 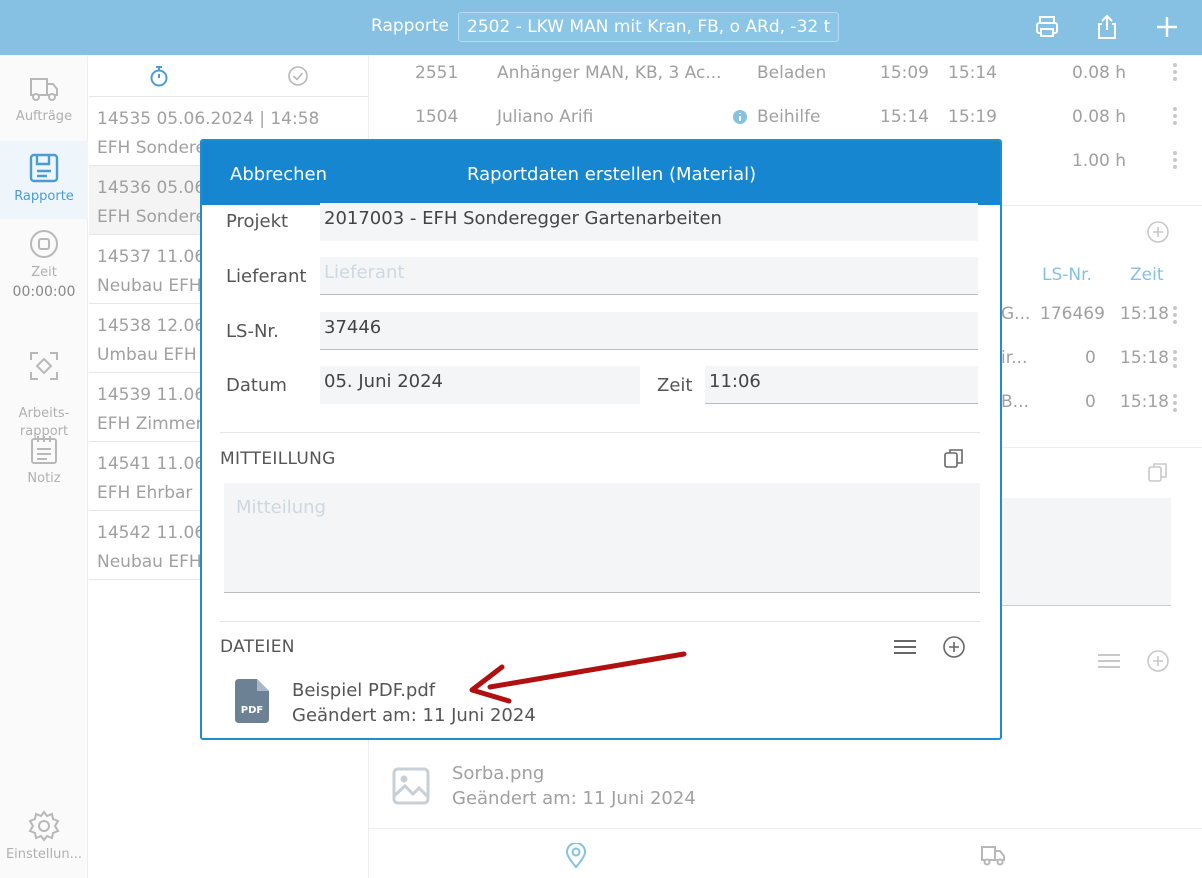 What do you see at coordinates (785, 853) in the screenshot?
I see `bottom-bar` at bounding box center [785, 853].